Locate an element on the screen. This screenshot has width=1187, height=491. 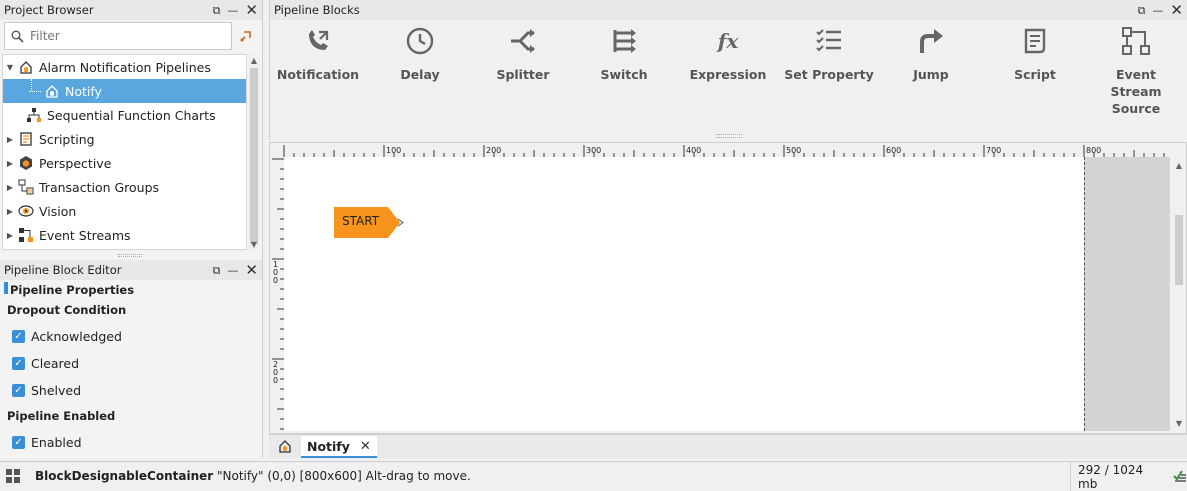
splitter-block-button: Splitter is located at coordinates (523, 53).